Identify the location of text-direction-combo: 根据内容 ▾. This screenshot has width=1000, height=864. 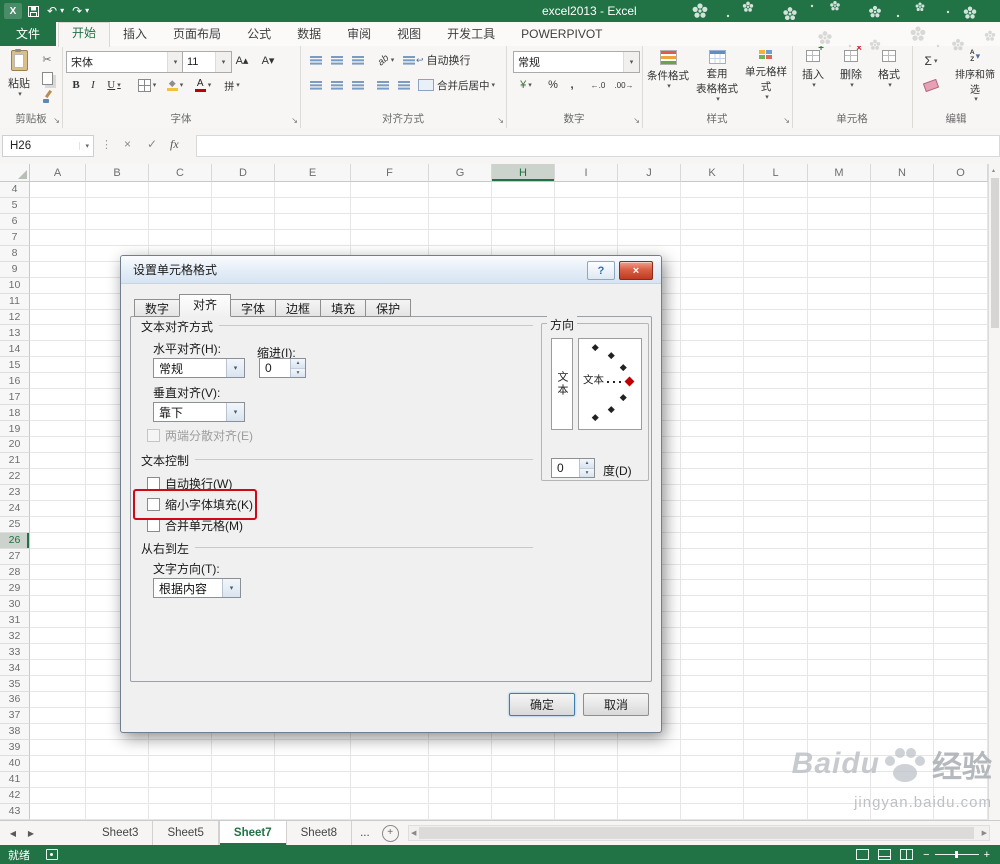
(197, 588).